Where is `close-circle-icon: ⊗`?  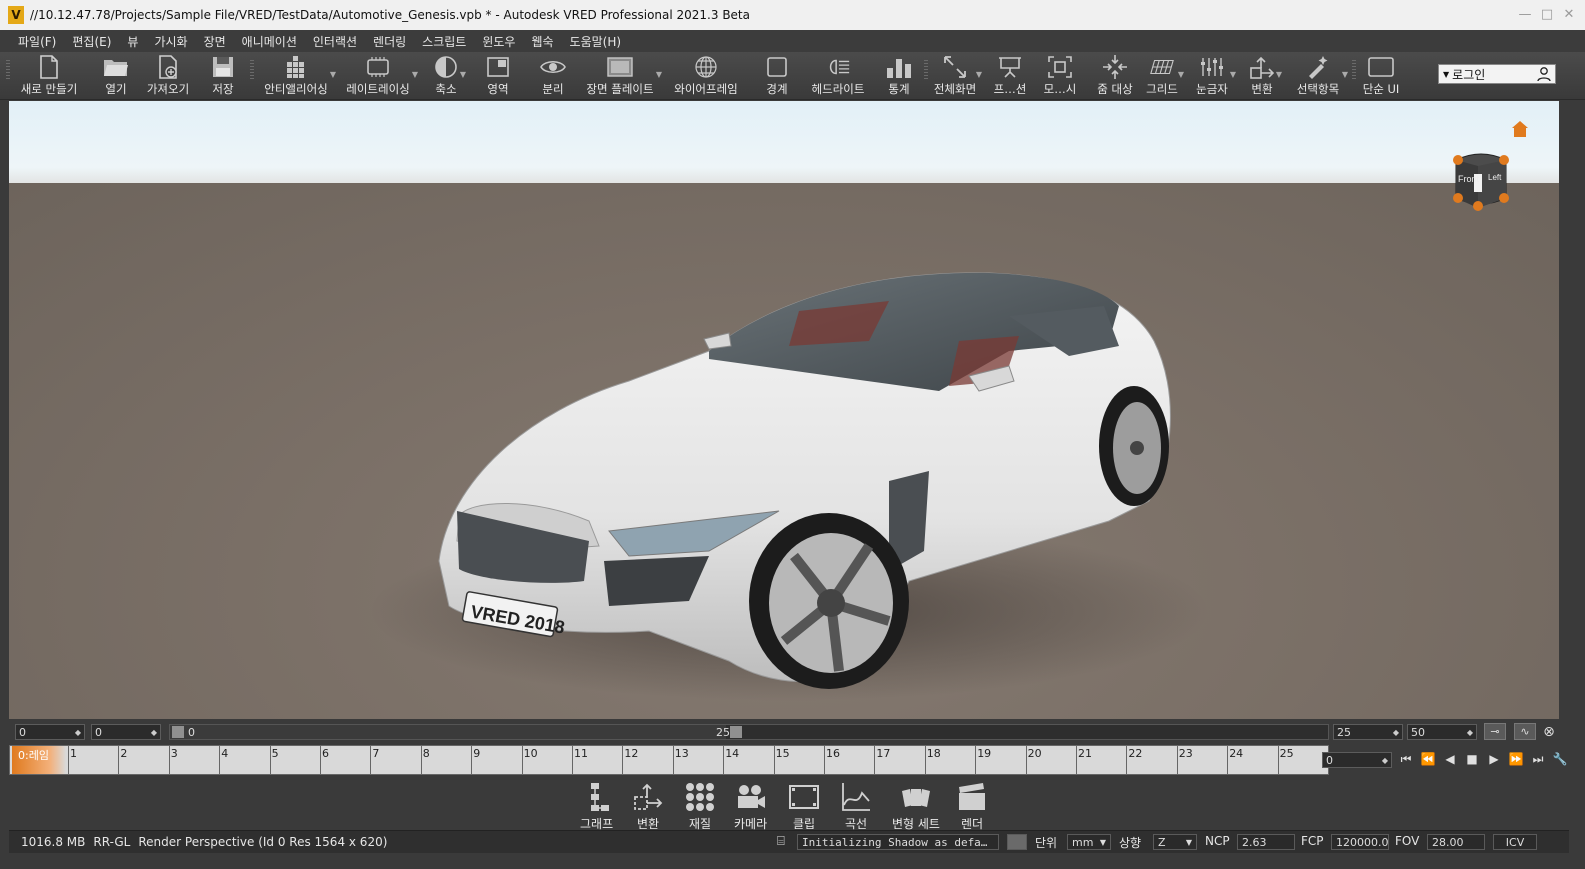
close-circle-icon: ⊗ is located at coordinates (1549, 731).